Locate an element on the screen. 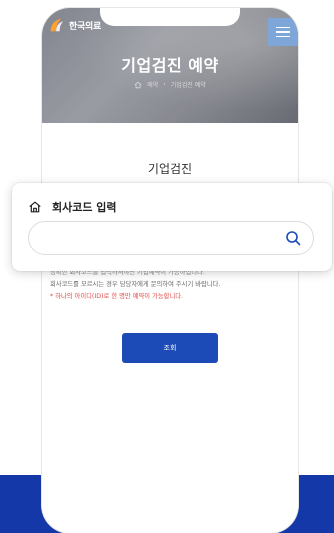 The width and height of the screenshot is (334, 533). site-logo: 한국의료 is located at coordinates (74, 25).